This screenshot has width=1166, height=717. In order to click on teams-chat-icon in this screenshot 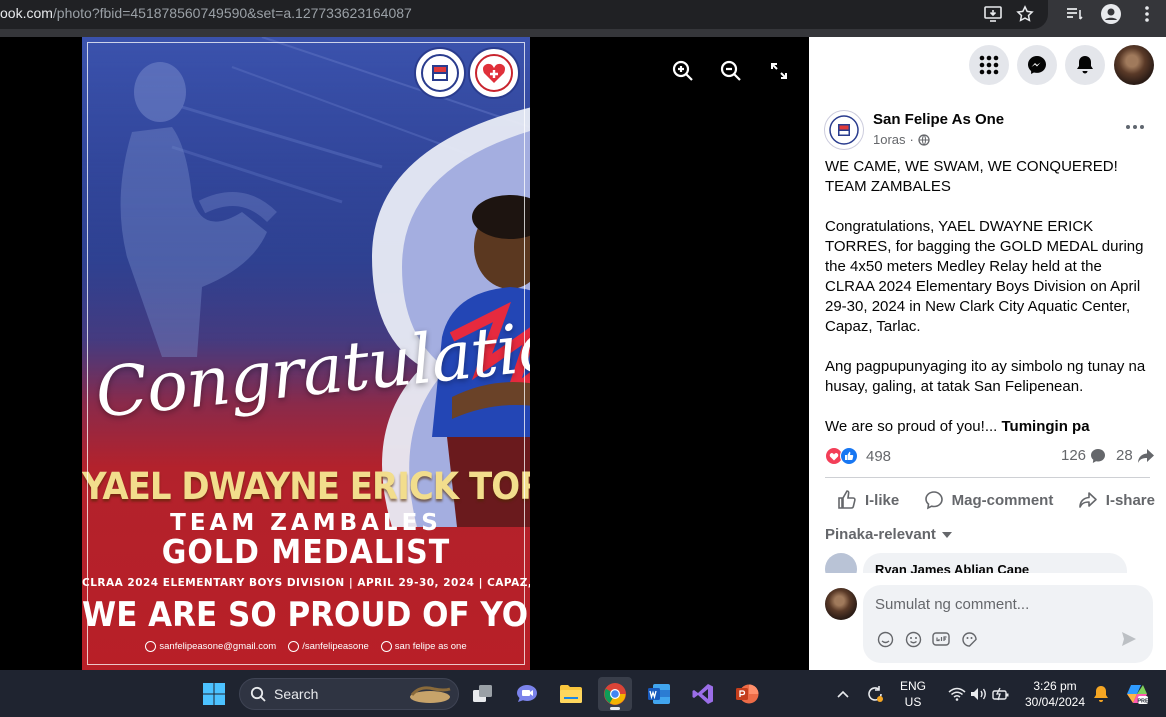, I will do `click(527, 694)`.